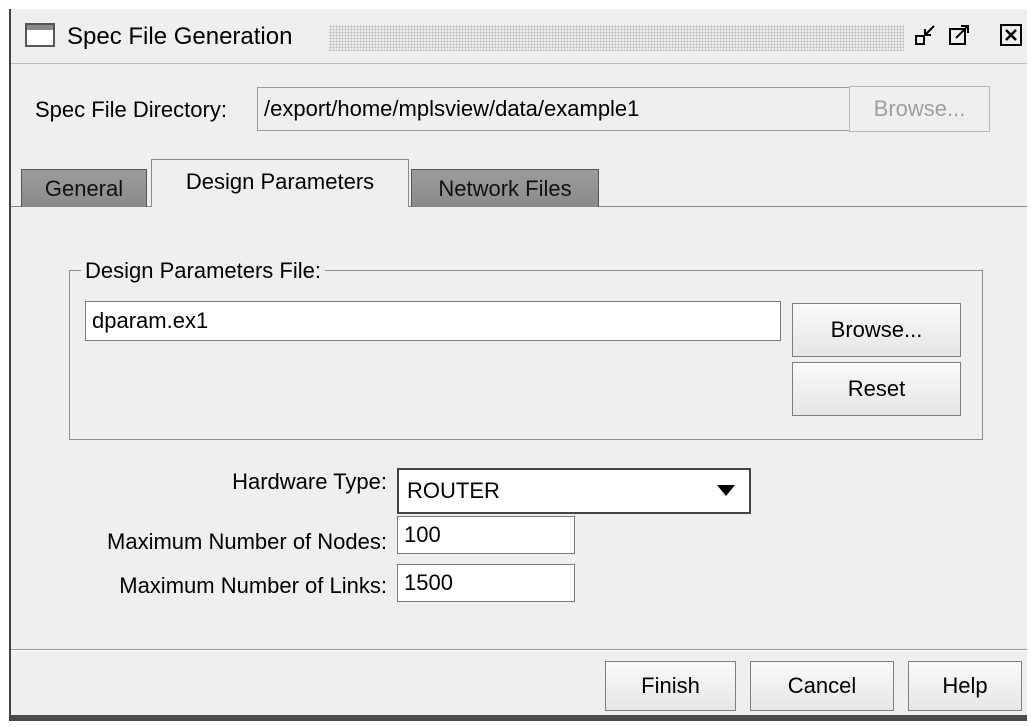 Image resolution: width=1031 pixels, height=727 pixels. What do you see at coordinates (180, 36) in the screenshot?
I see `window-title: Spec File Generation` at bounding box center [180, 36].